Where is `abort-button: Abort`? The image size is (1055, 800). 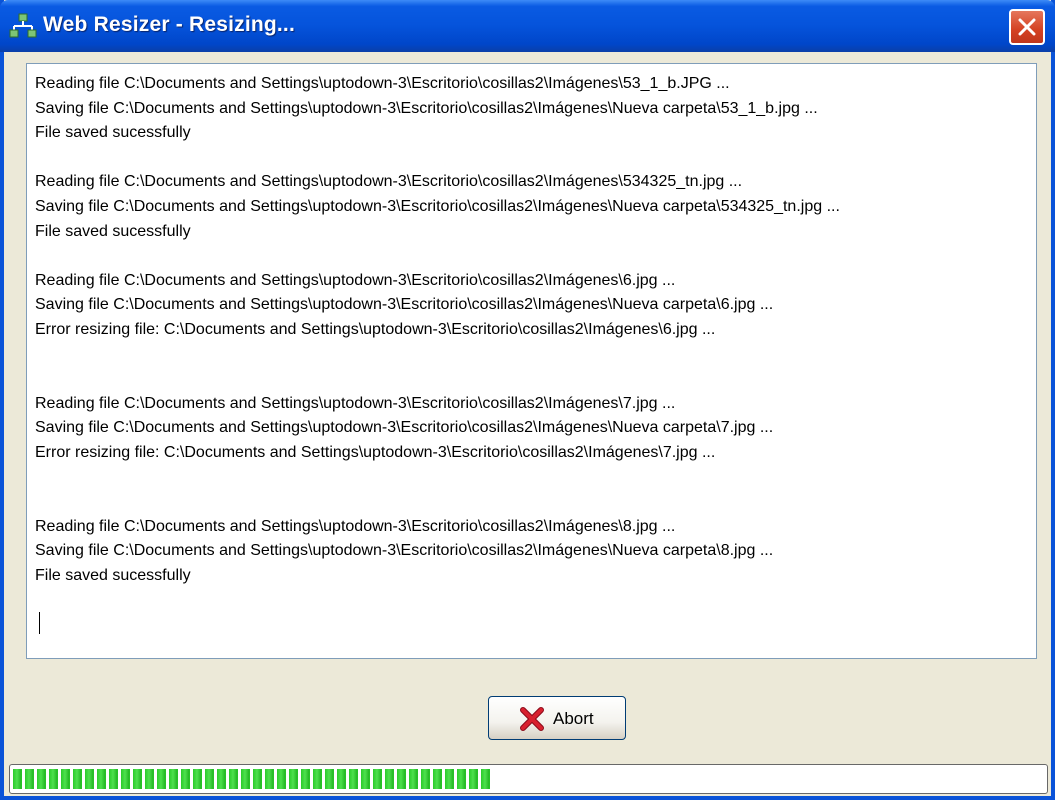 abort-button: Abort is located at coordinates (557, 718).